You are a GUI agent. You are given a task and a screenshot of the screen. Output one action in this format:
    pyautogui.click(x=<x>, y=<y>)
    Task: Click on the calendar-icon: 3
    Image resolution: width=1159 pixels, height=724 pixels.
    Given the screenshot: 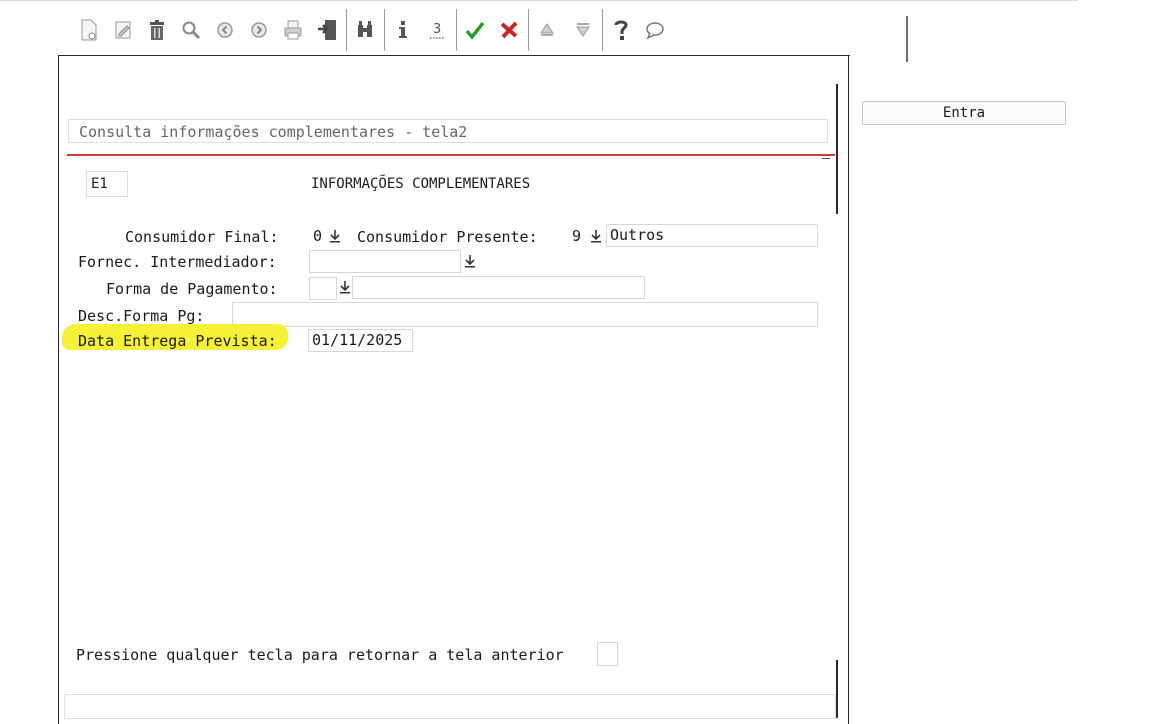 What is the action you would take?
    pyautogui.click(x=437, y=30)
    